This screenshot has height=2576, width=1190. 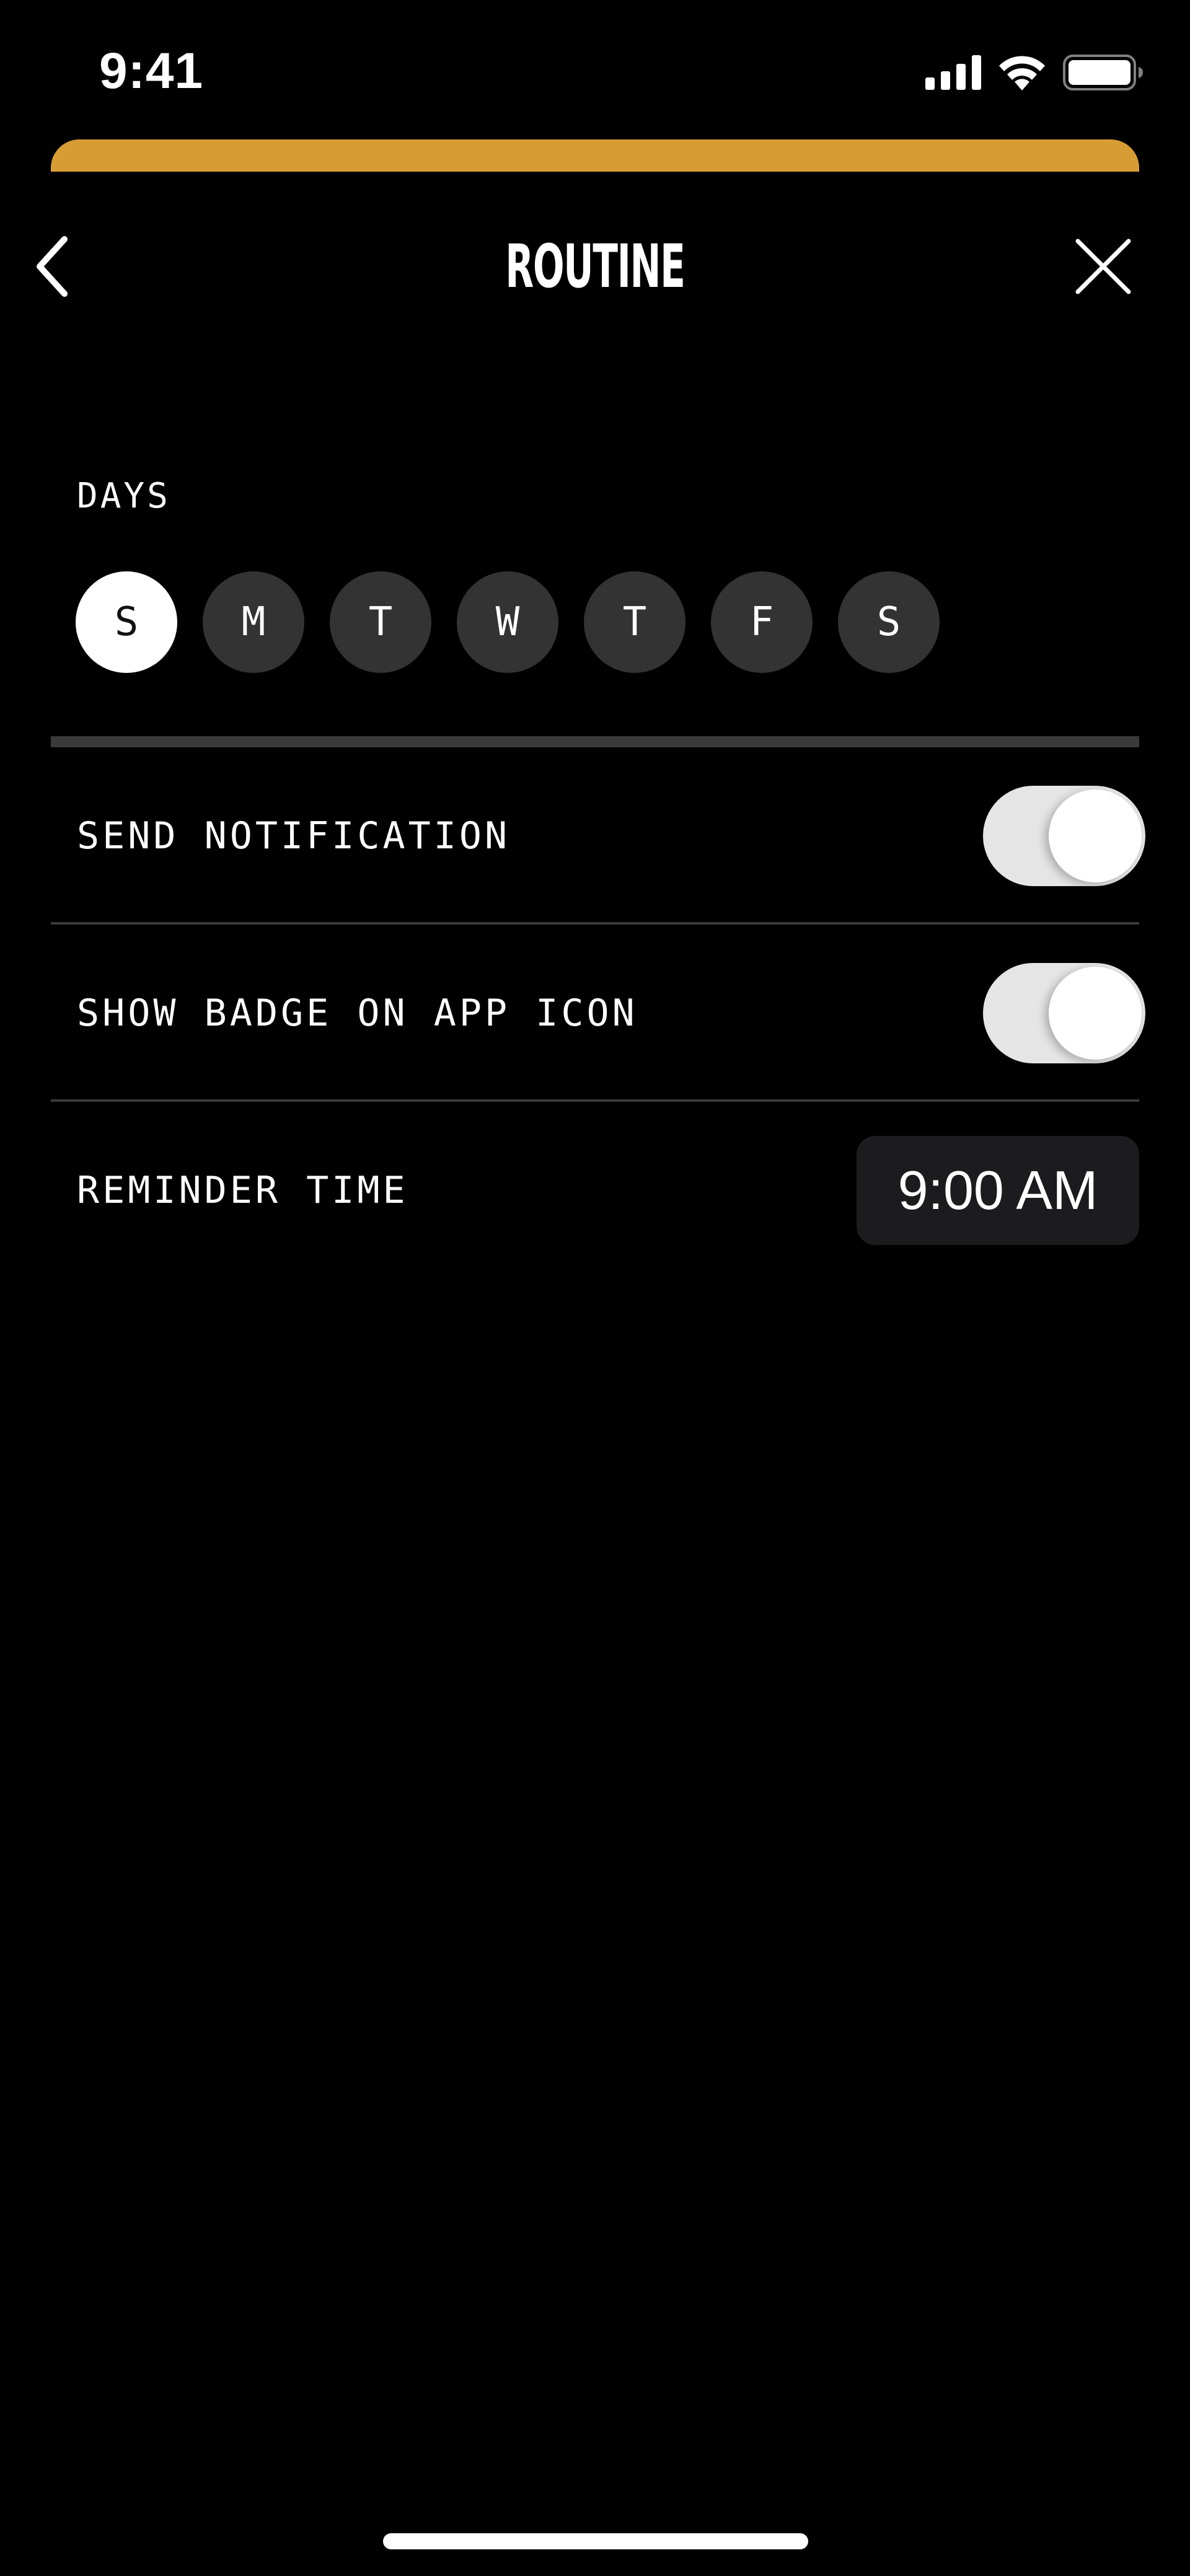 I want to click on home-indicator, so click(x=595, y=2541).